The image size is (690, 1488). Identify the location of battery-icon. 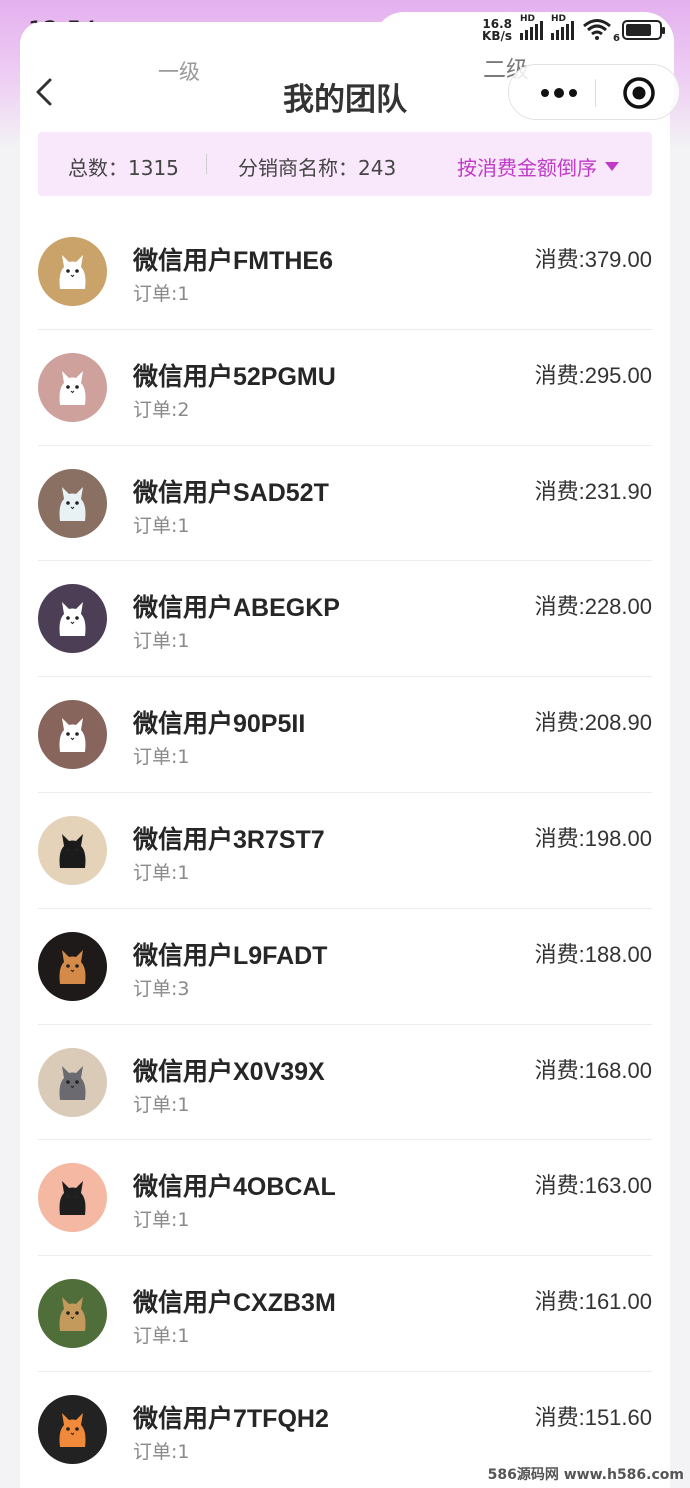
(643, 30).